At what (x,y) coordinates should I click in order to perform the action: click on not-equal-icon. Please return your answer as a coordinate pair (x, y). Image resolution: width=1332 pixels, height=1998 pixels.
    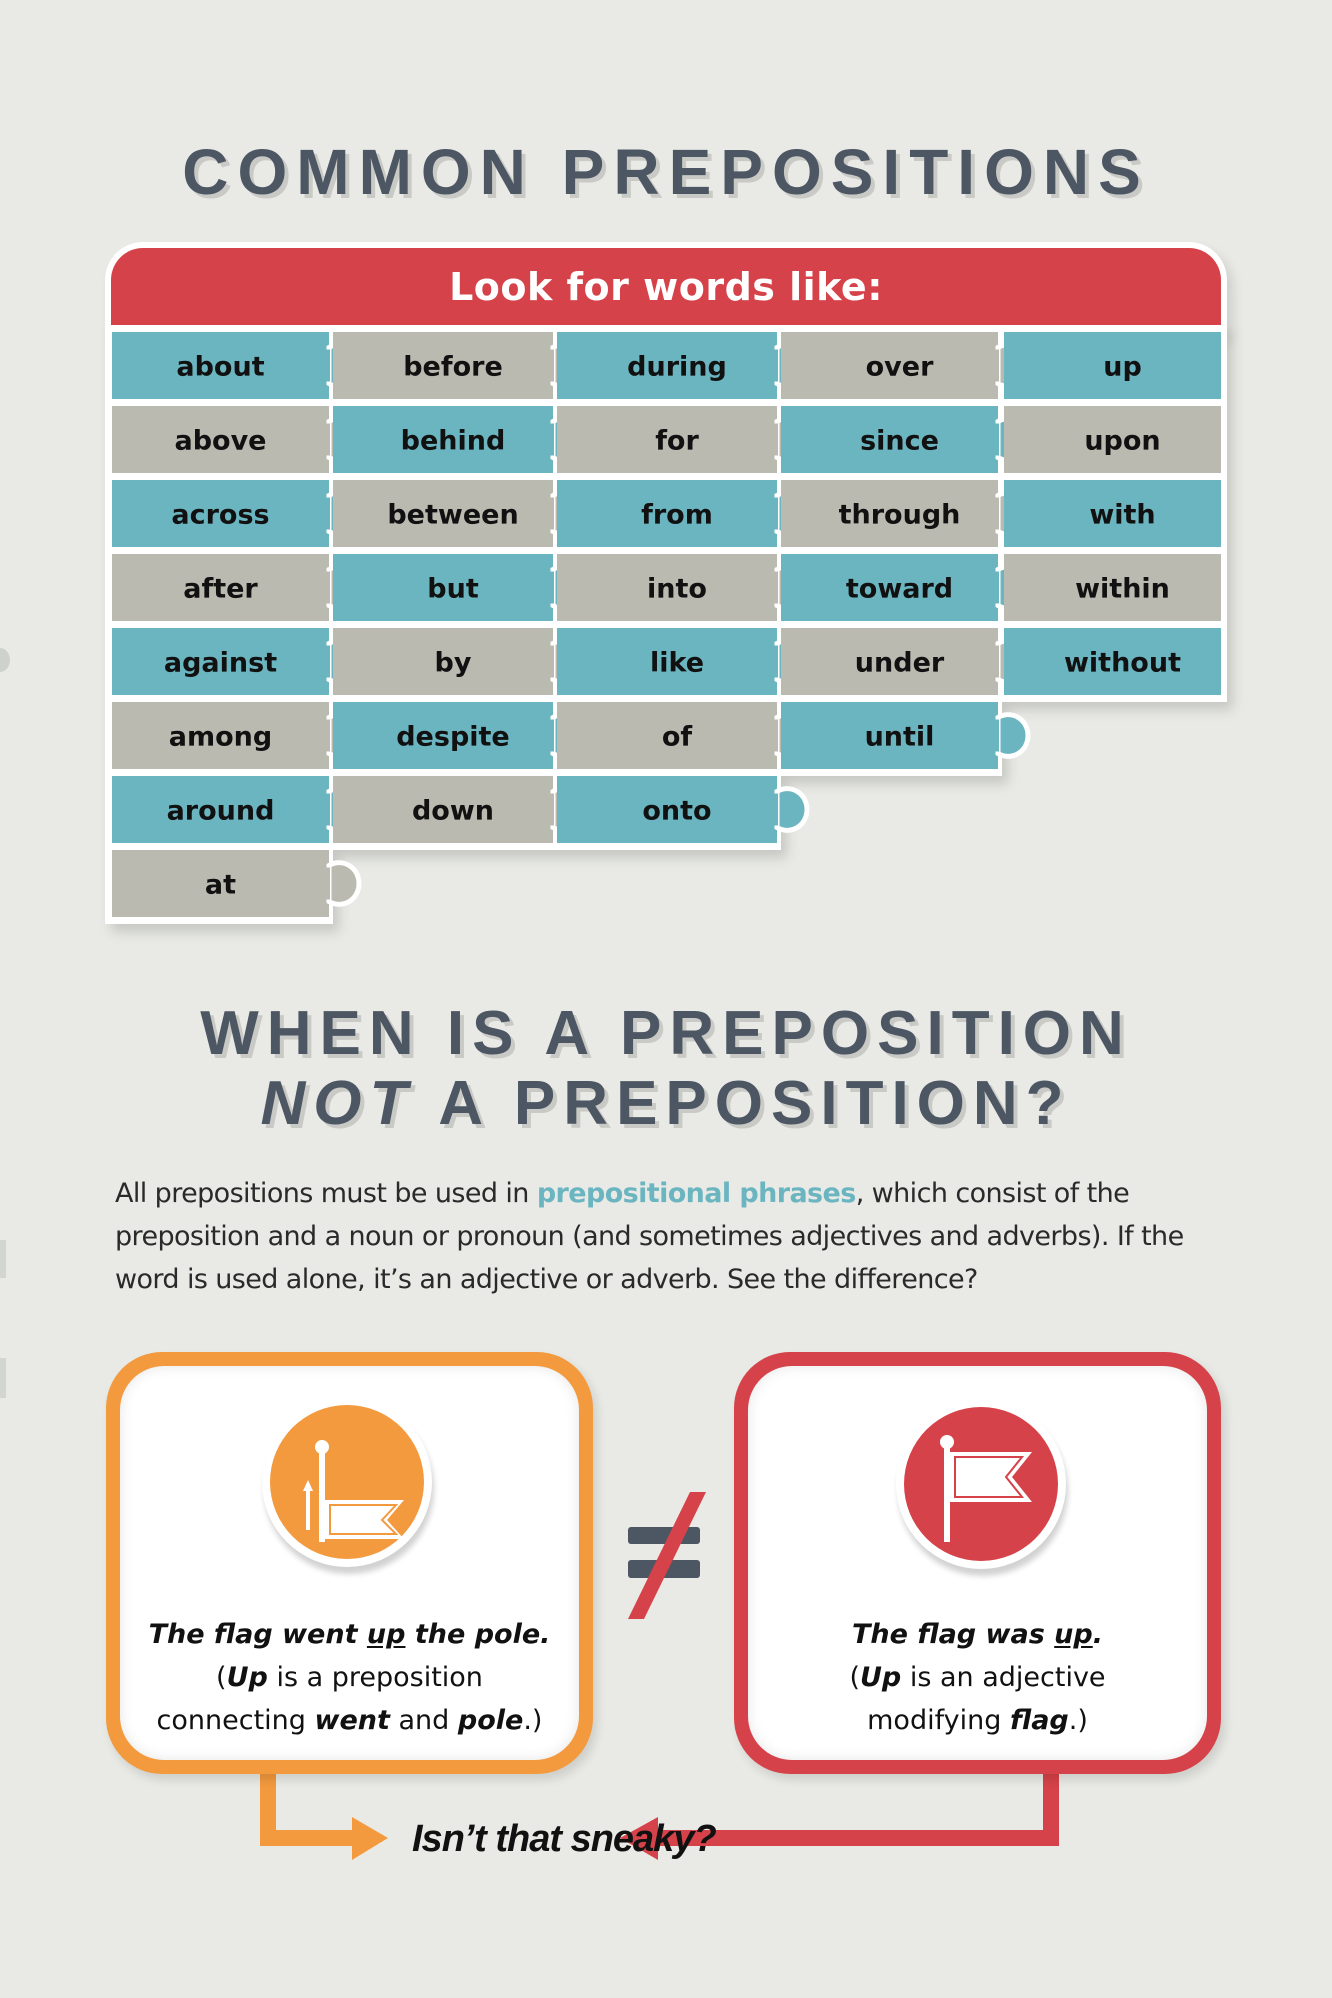
    Looking at the image, I should click on (667, 1555).